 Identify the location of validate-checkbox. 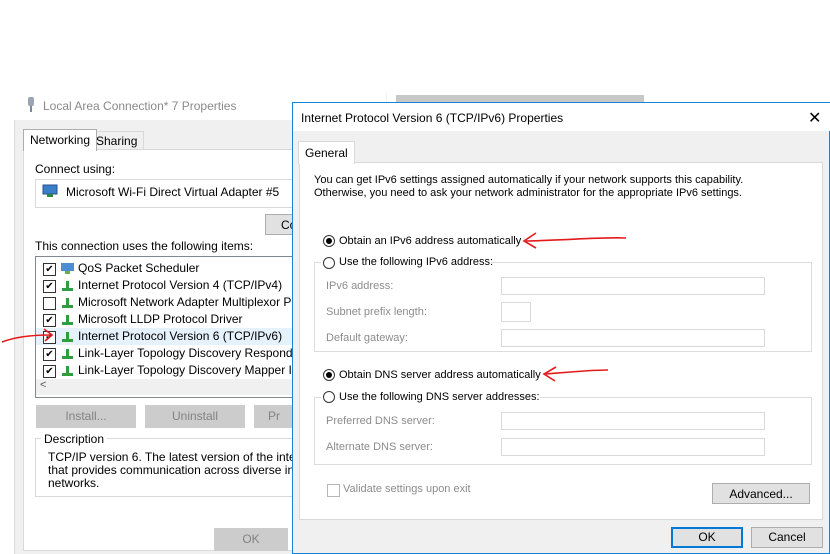
(333, 490).